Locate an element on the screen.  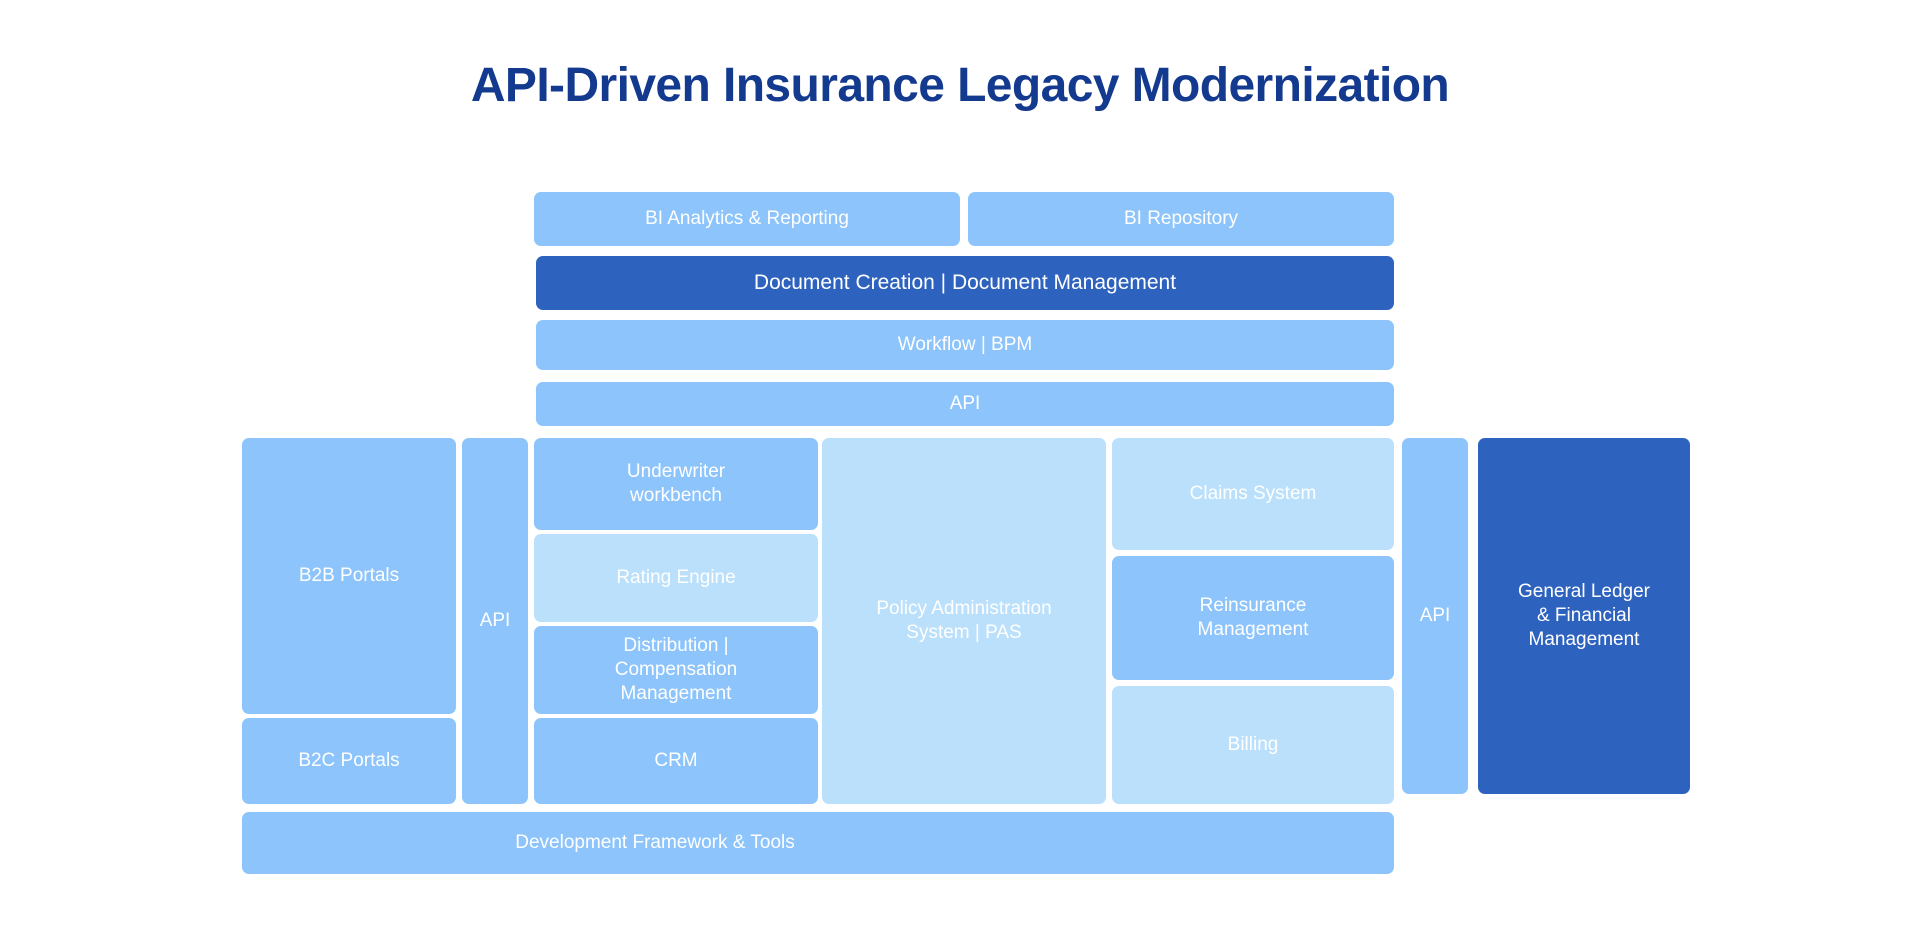
node-label: Billing is located at coordinates (1253, 745).